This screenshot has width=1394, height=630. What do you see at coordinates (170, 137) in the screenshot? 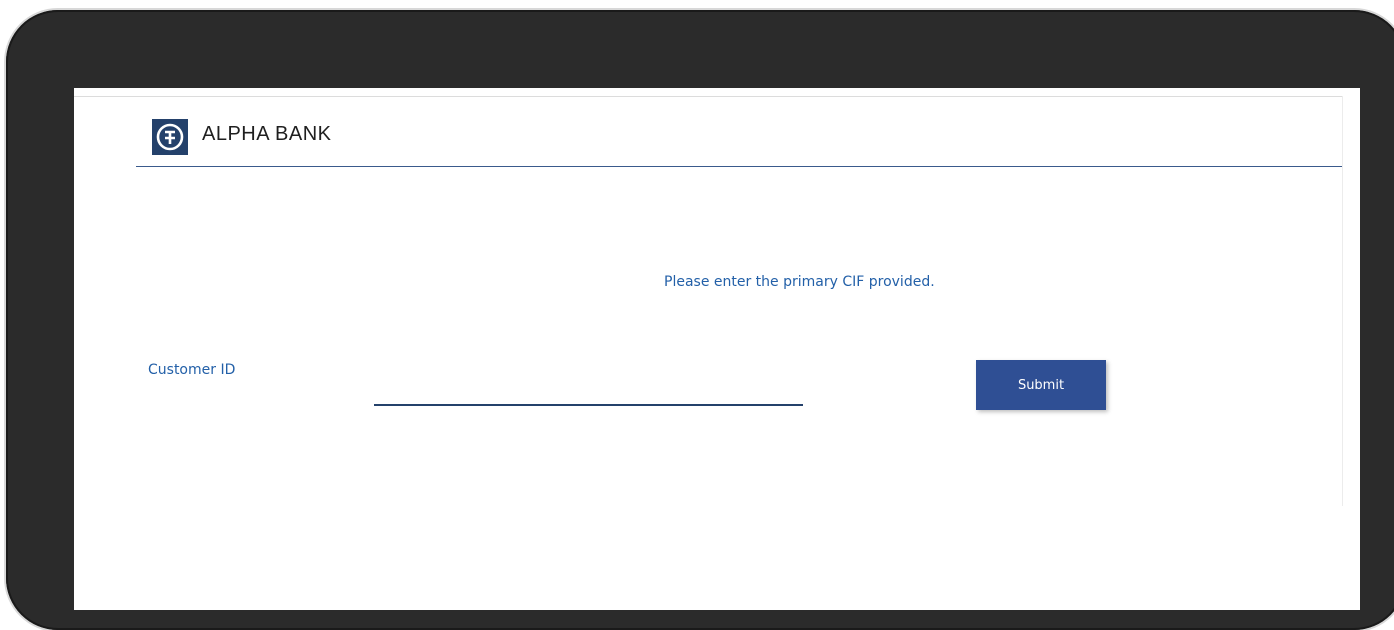
I see `alpha-bank-logo-icon` at bounding box center [170, 137].